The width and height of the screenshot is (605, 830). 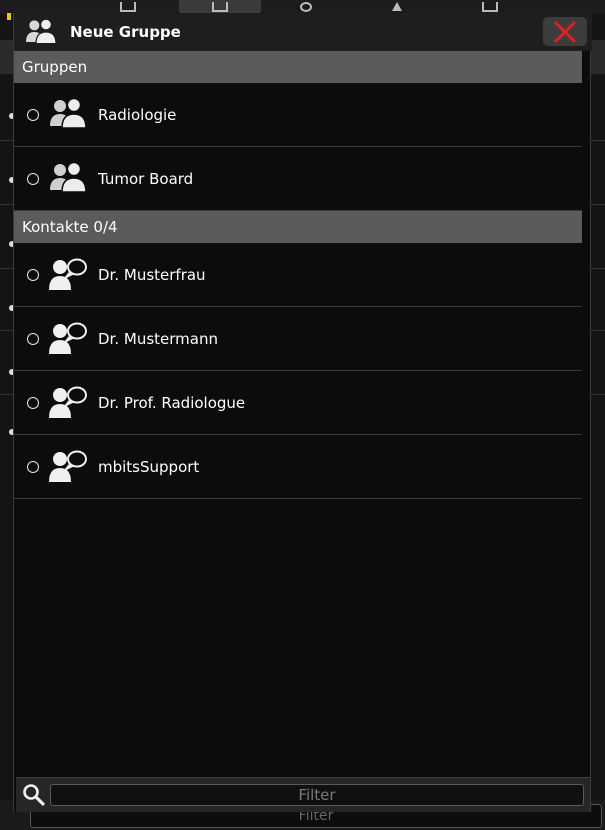 What do you see at coordinates (146, 179) in the screenshot?
I see `group-label: Tumor Board` at bounding box center [146, 179].